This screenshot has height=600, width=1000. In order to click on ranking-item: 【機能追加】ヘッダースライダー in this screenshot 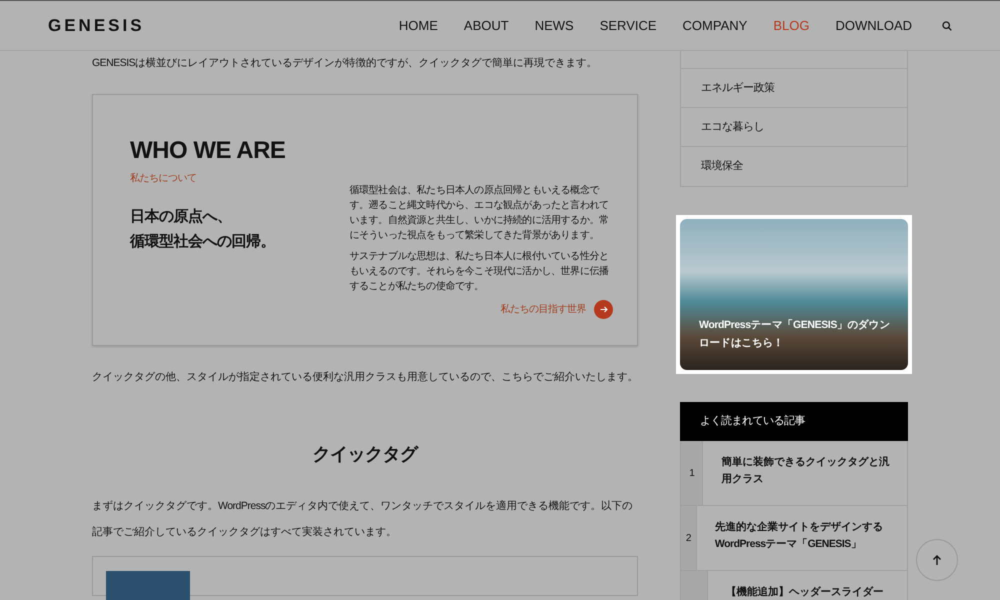, I will do `click(794, 585)`.